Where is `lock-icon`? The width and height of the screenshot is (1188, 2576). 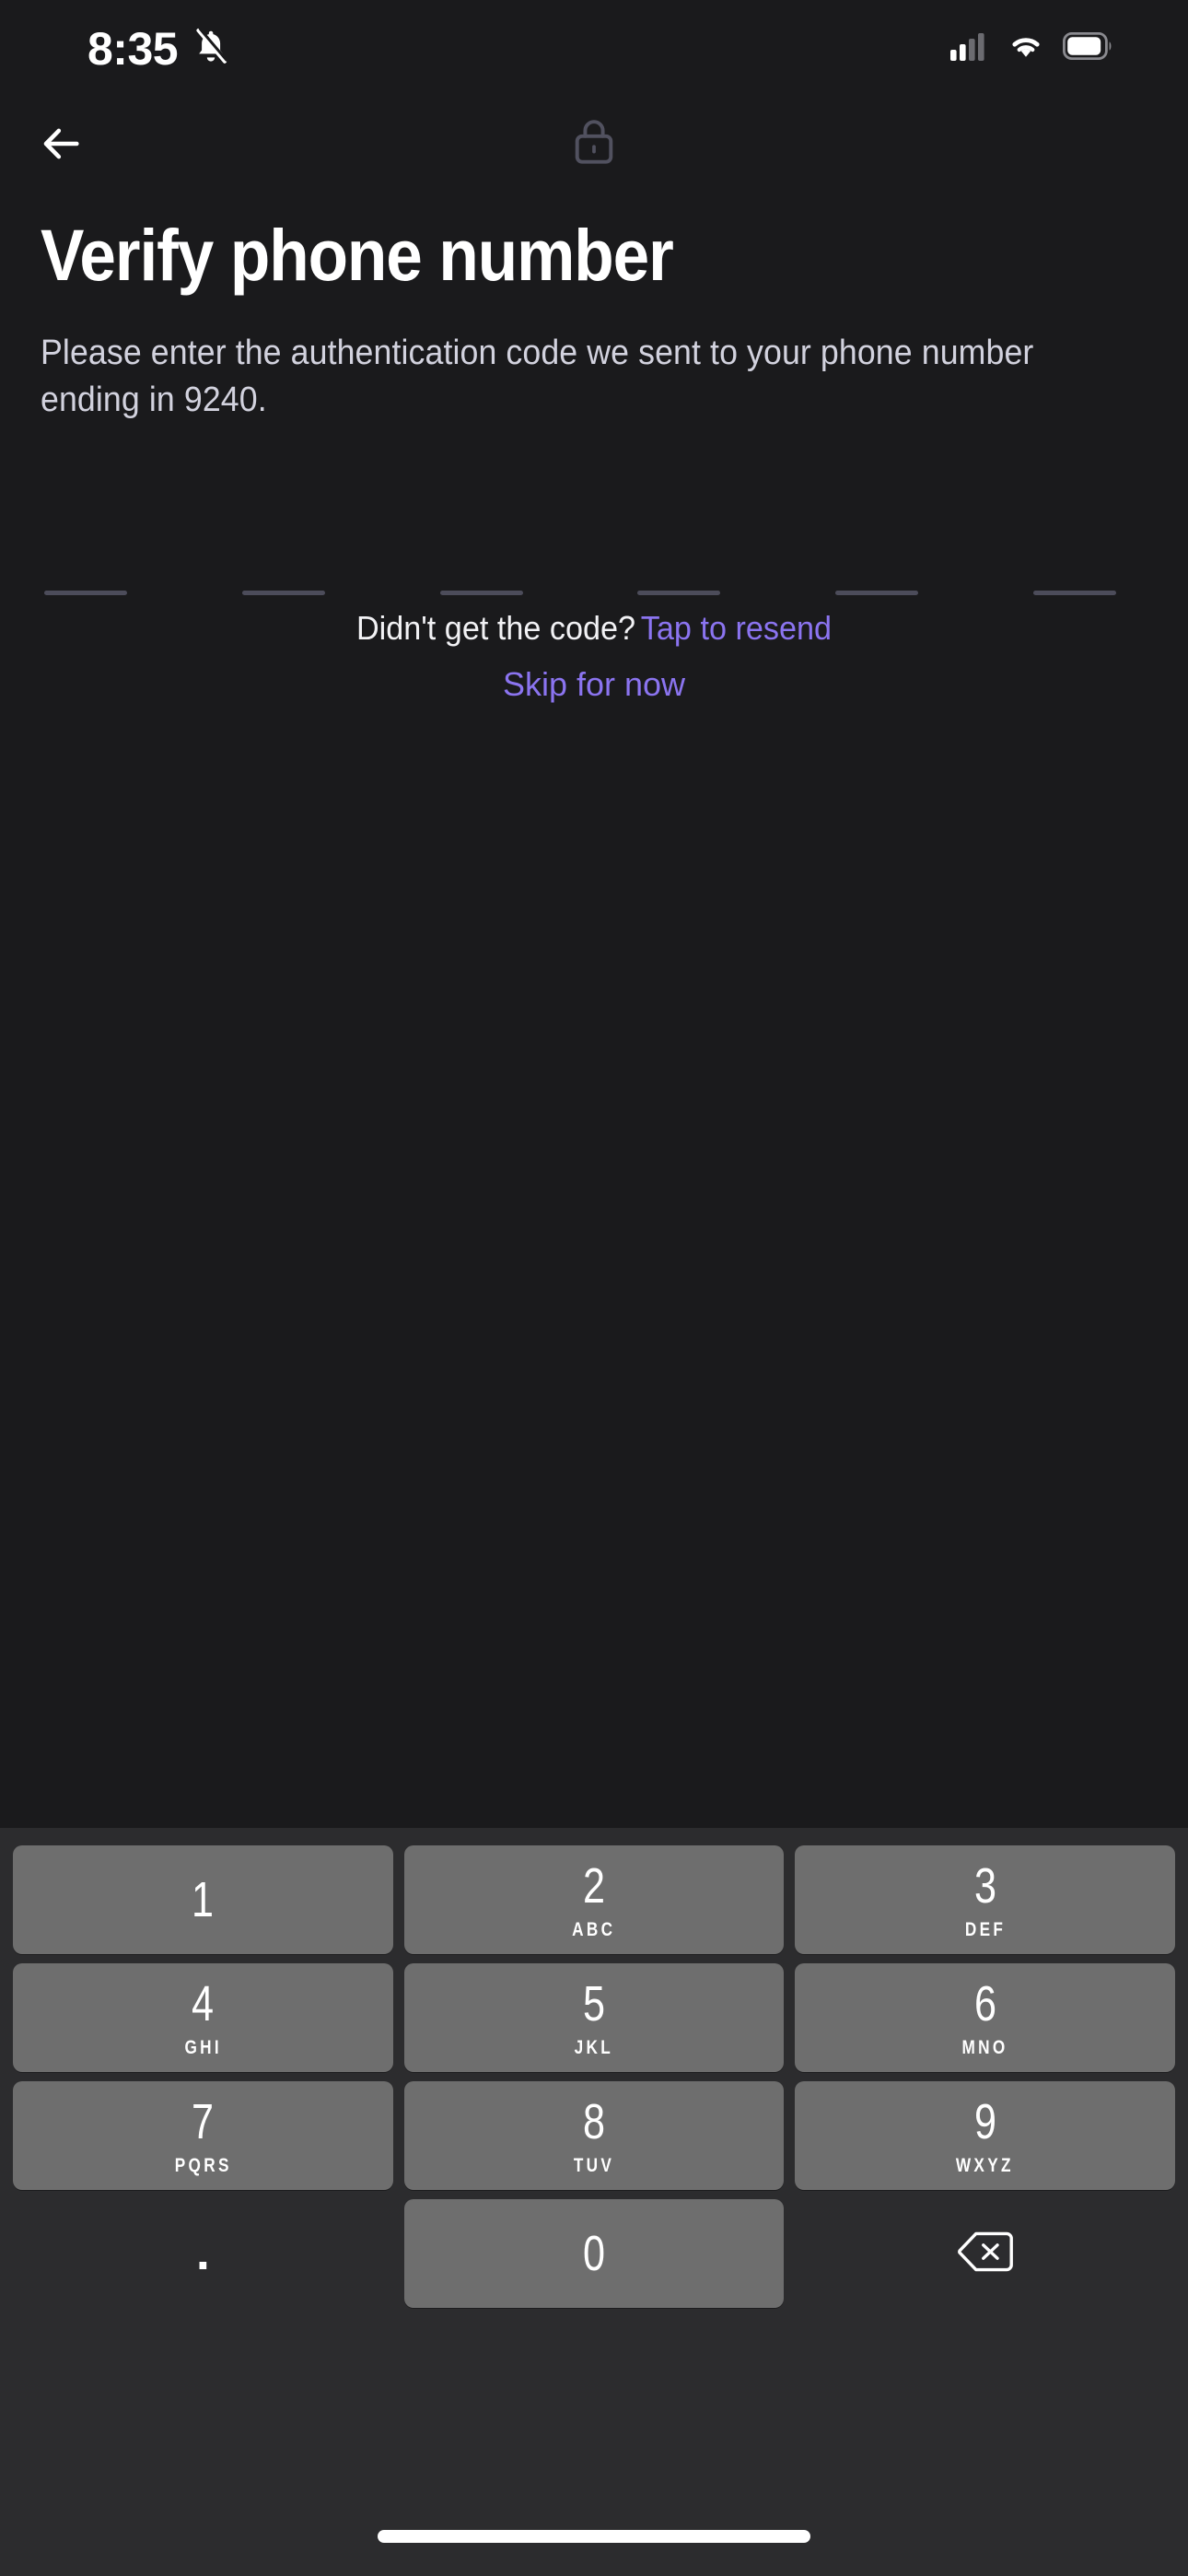
lock-icon is located at coordinates (594, 143).